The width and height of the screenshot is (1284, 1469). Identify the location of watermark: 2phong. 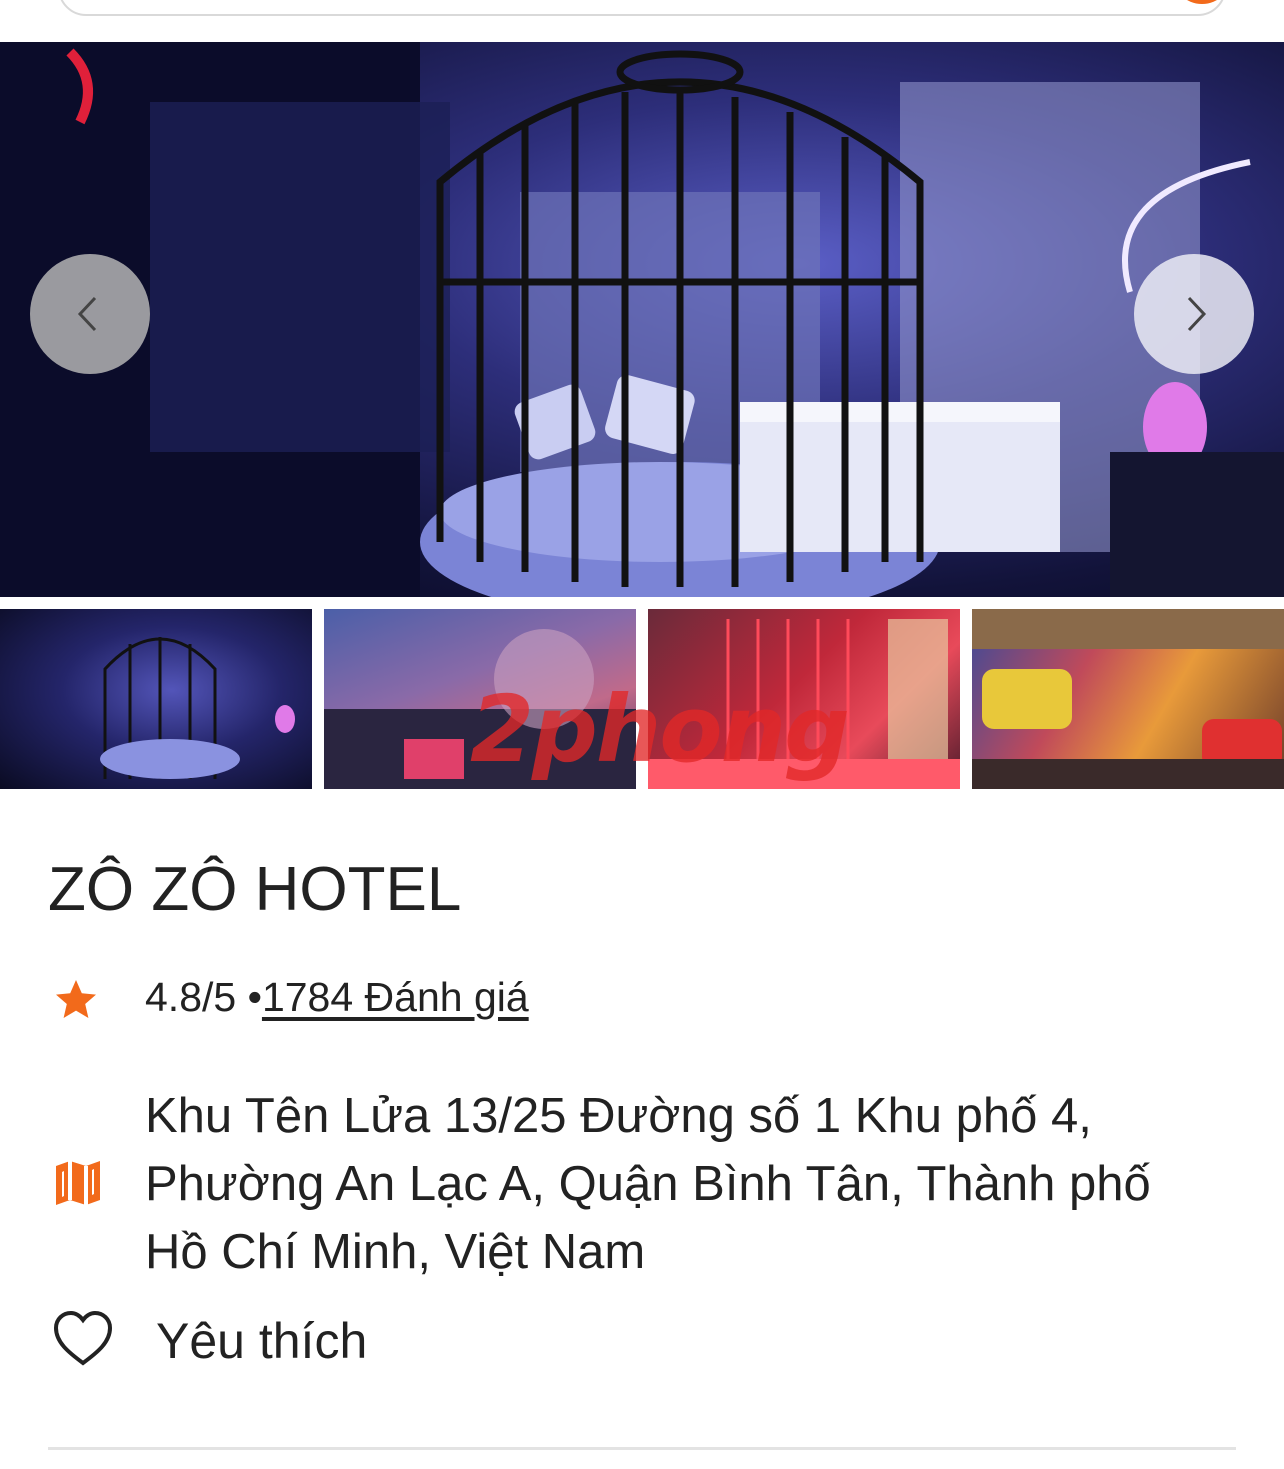
(660, 729).